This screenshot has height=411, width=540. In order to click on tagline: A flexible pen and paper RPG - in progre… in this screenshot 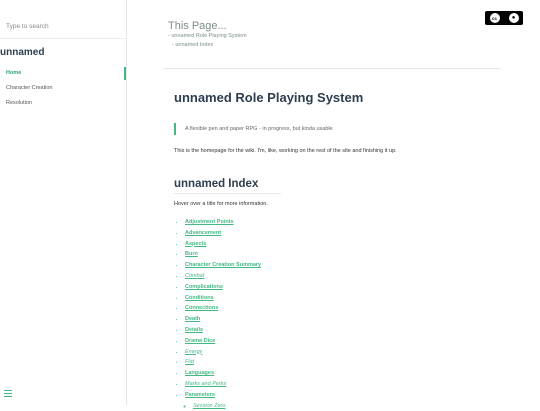, I will do `click(337, 129)`.